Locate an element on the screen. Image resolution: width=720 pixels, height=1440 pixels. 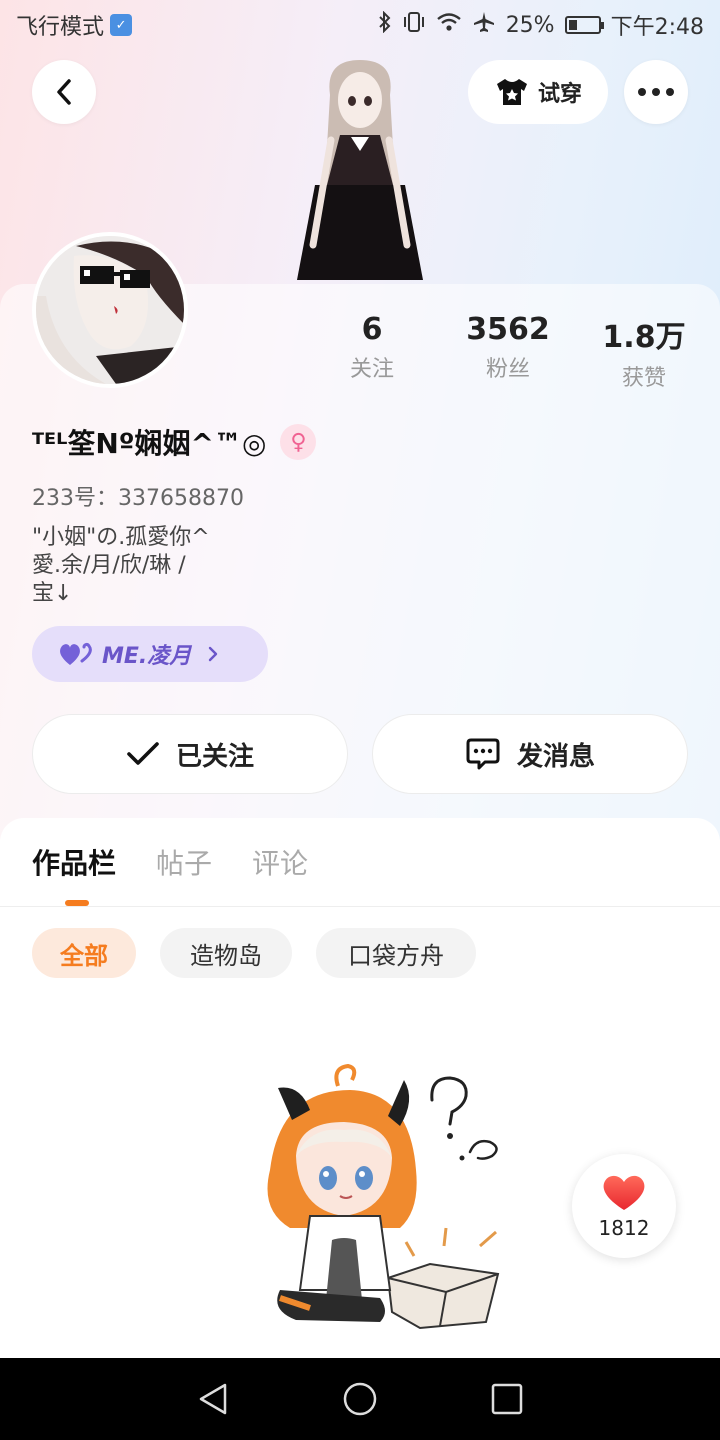
female-icon: ♀ is located at coordinates (298, 442).